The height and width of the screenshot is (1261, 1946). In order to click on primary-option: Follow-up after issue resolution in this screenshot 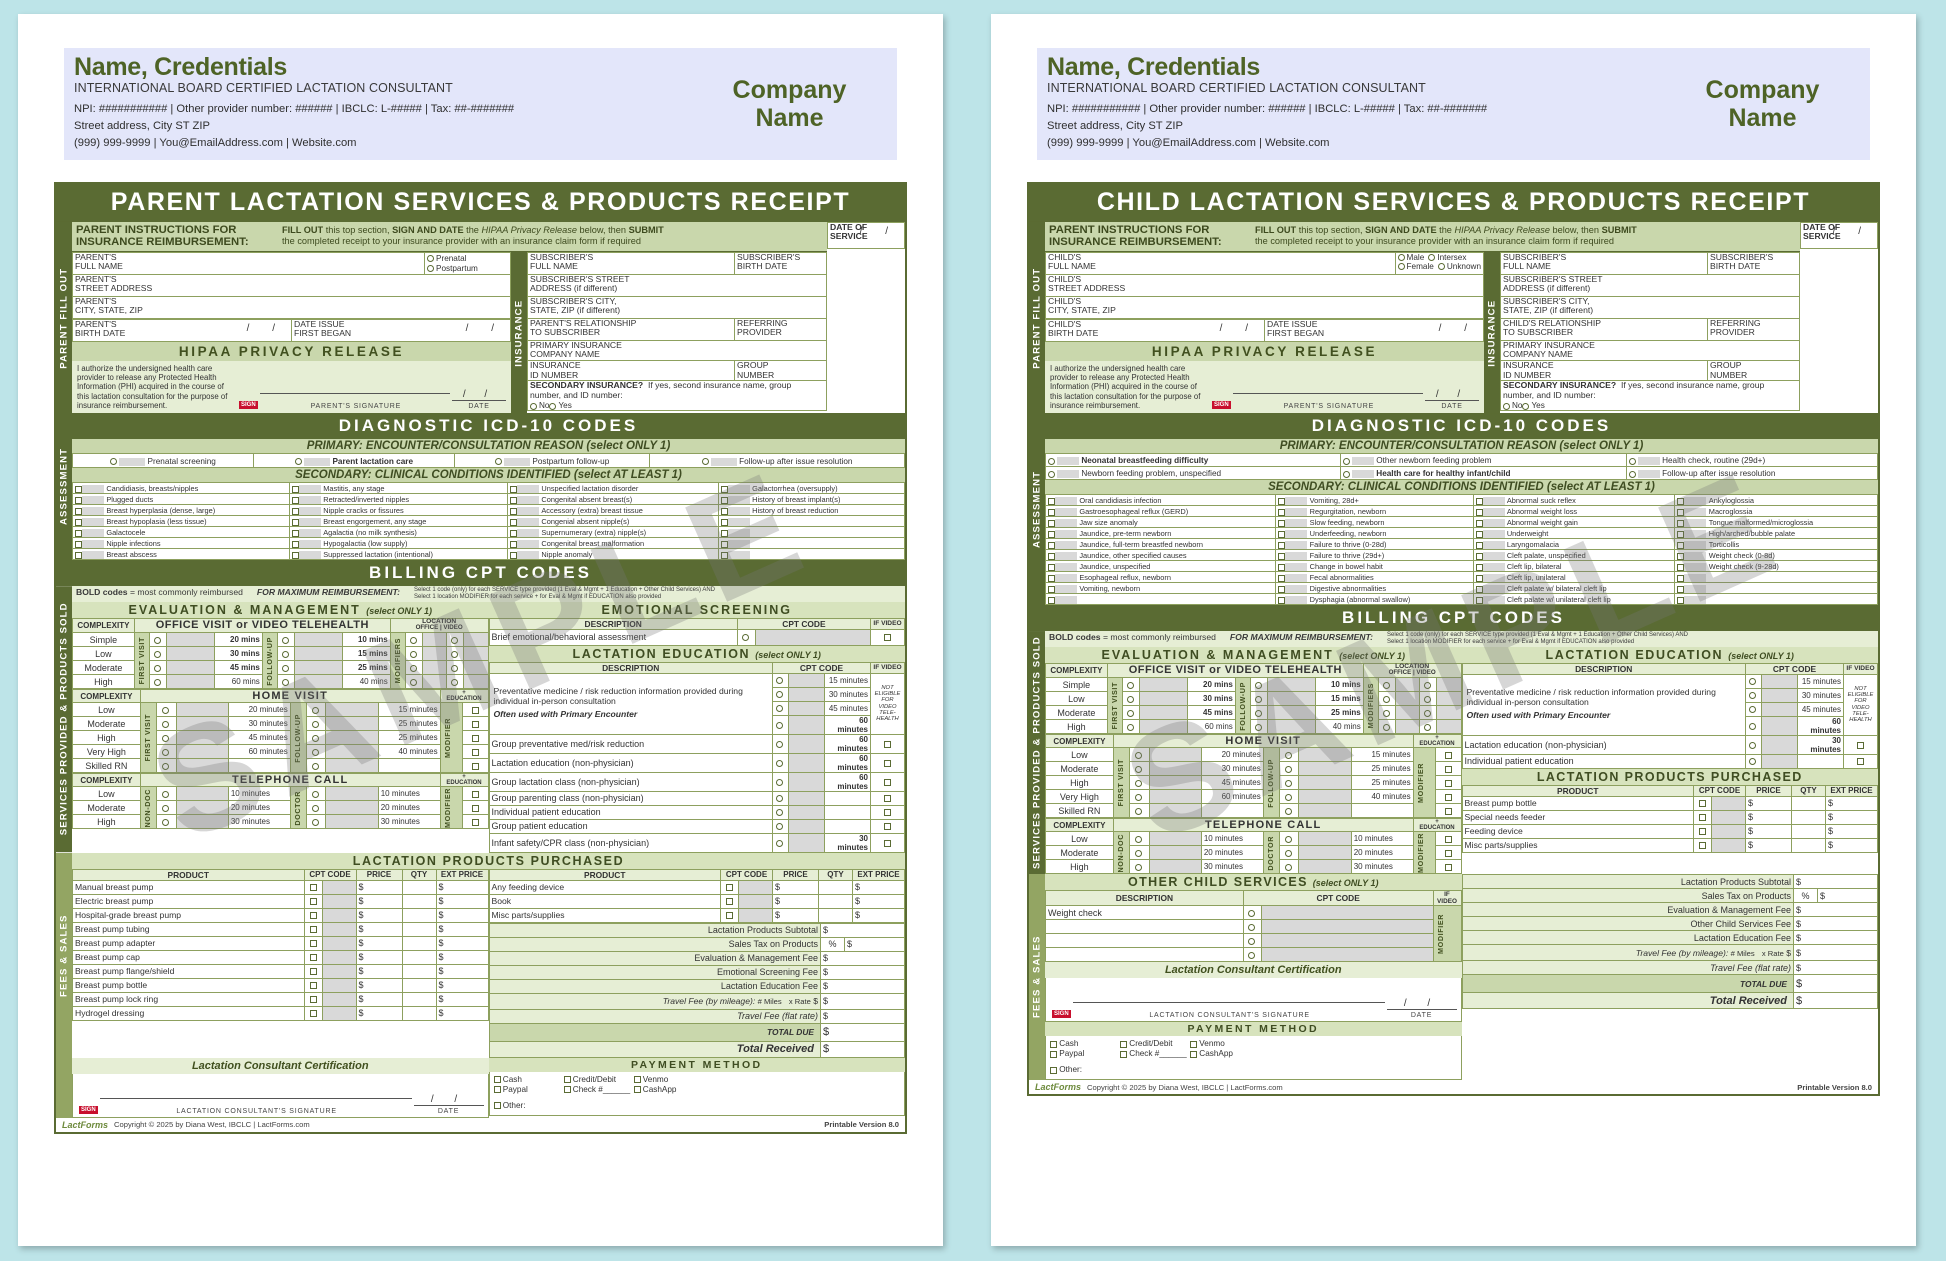, I will do `click(1752, 473)`.